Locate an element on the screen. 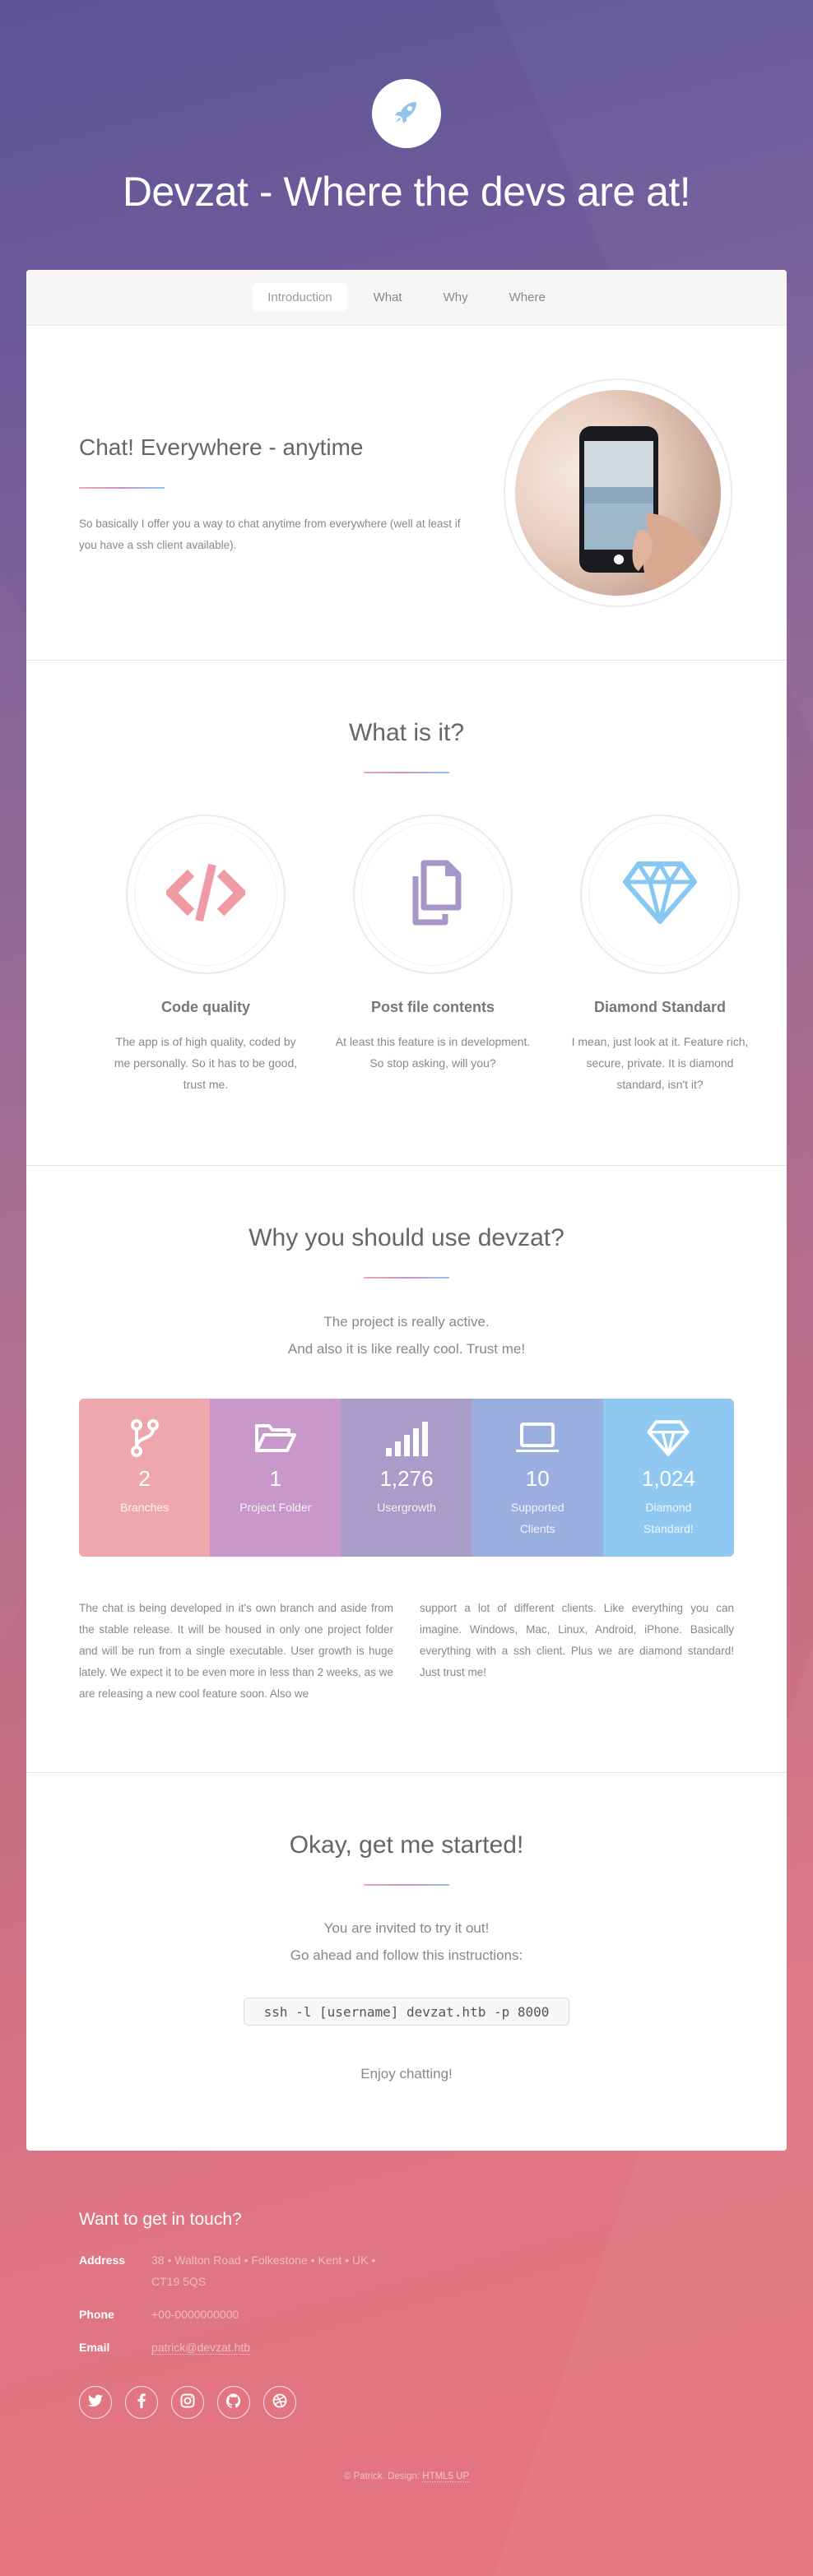  social-twitter is located at coordinates (95, 2403).